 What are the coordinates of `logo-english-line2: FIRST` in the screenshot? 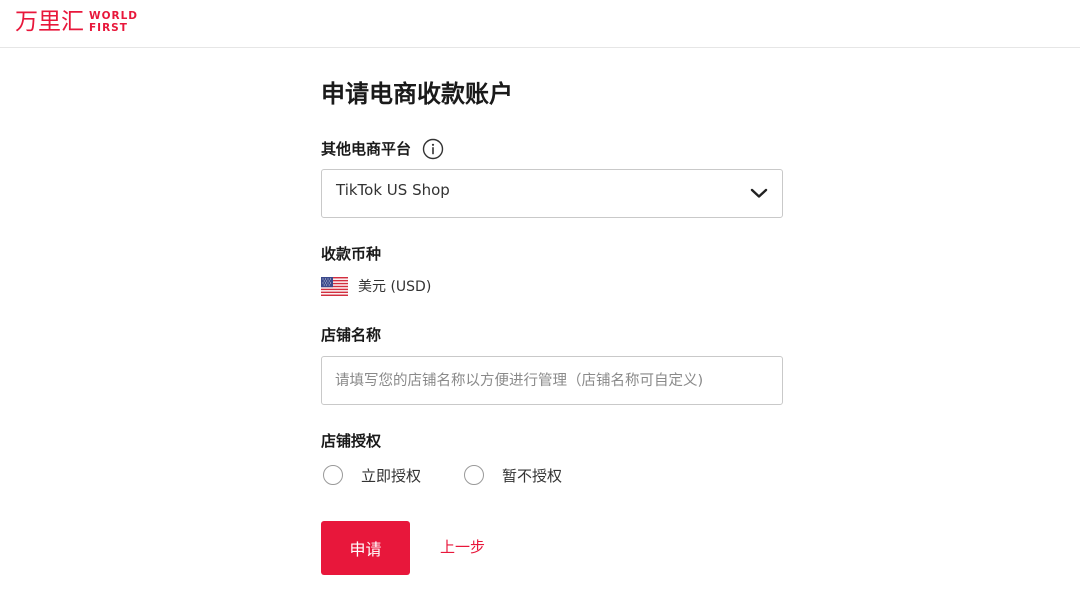 It's located at (108, 28).